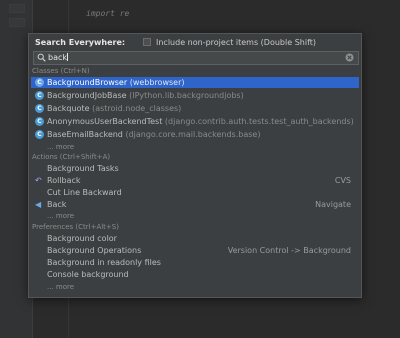 The image size is (400, 338). I want to click on class-name: BackgroundBrowser, so click(87, 82).